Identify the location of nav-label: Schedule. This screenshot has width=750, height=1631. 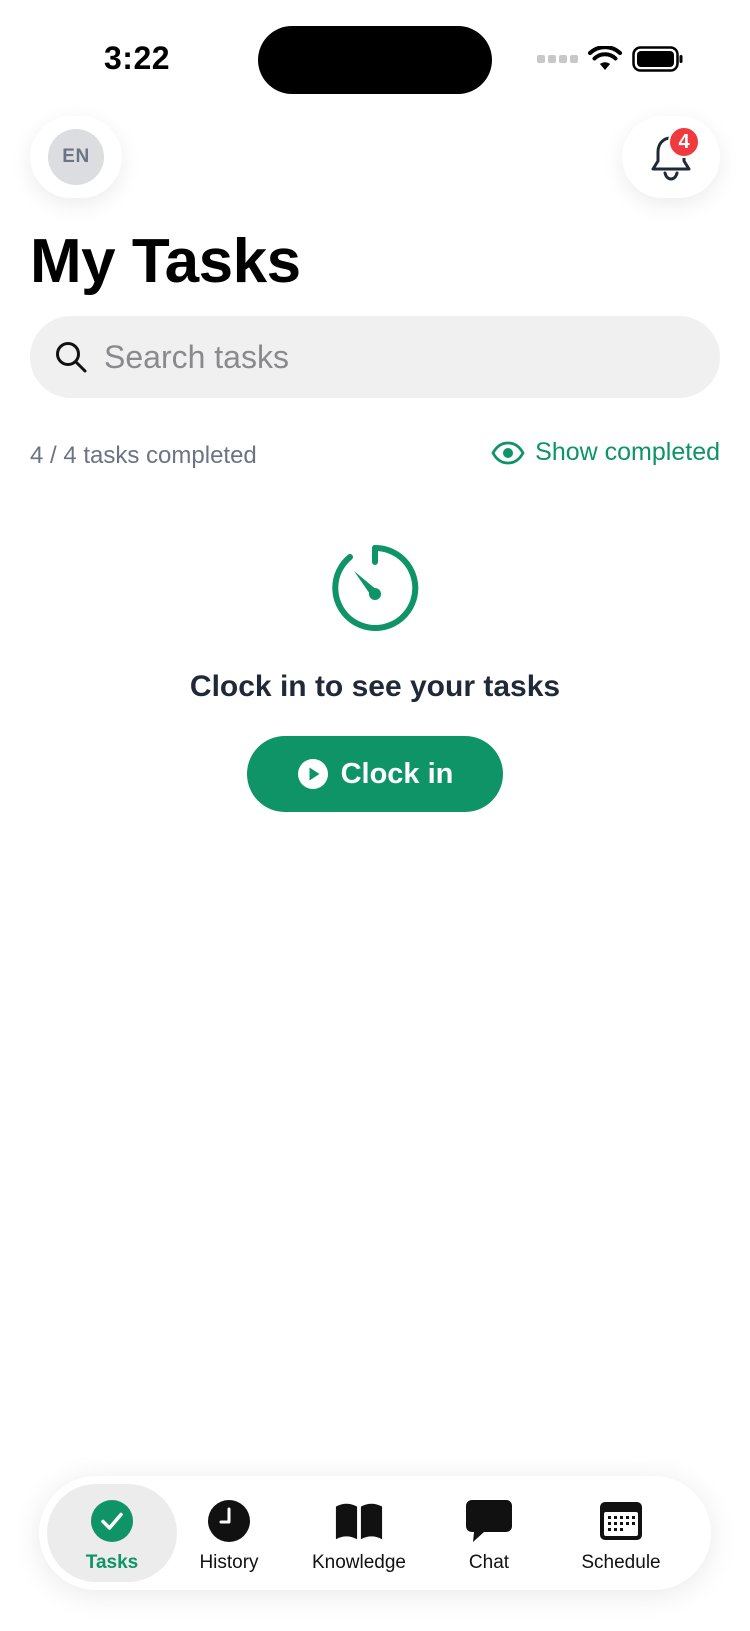
(621, 1562).